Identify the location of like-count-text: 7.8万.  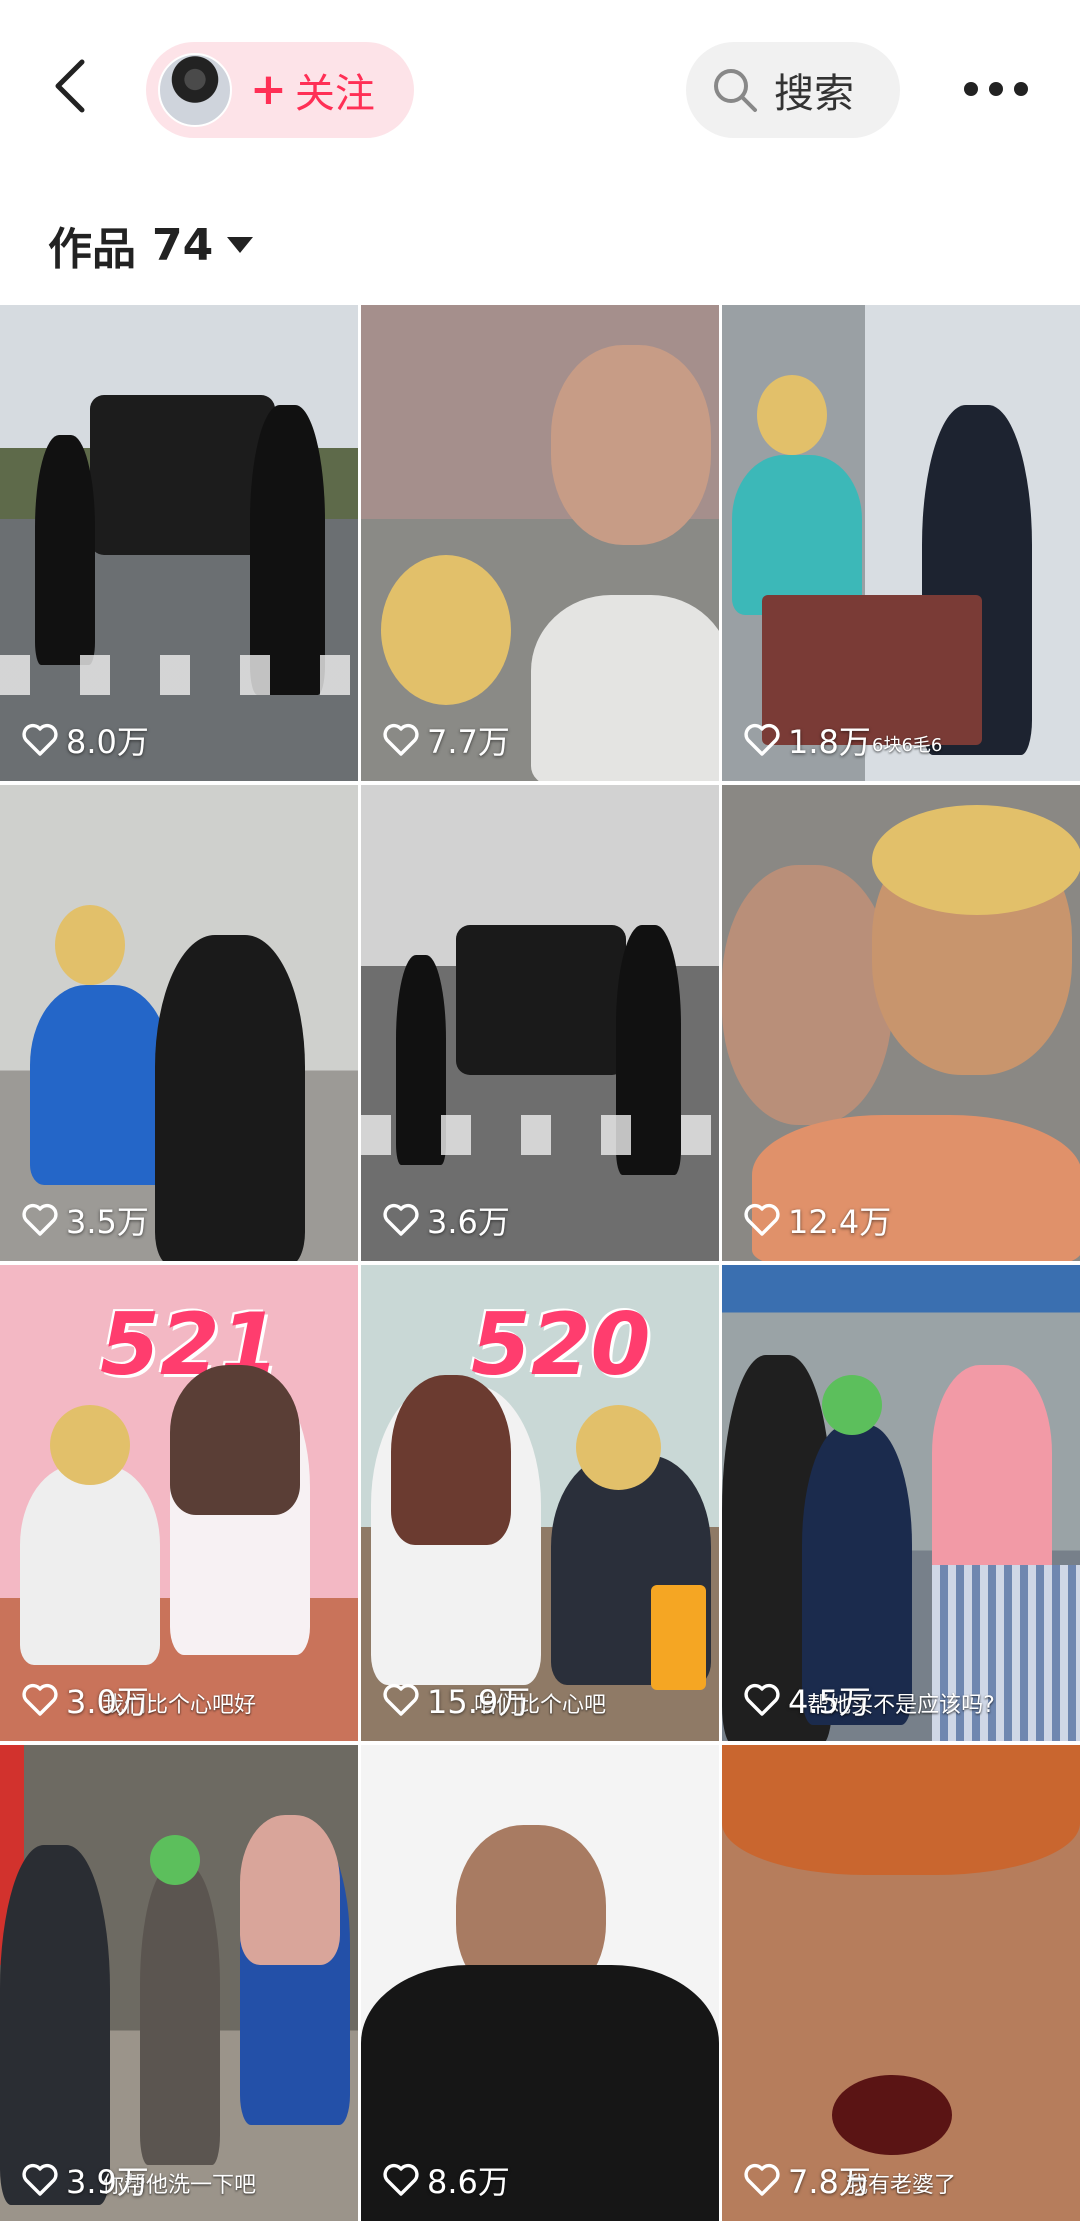
(829, 2182).